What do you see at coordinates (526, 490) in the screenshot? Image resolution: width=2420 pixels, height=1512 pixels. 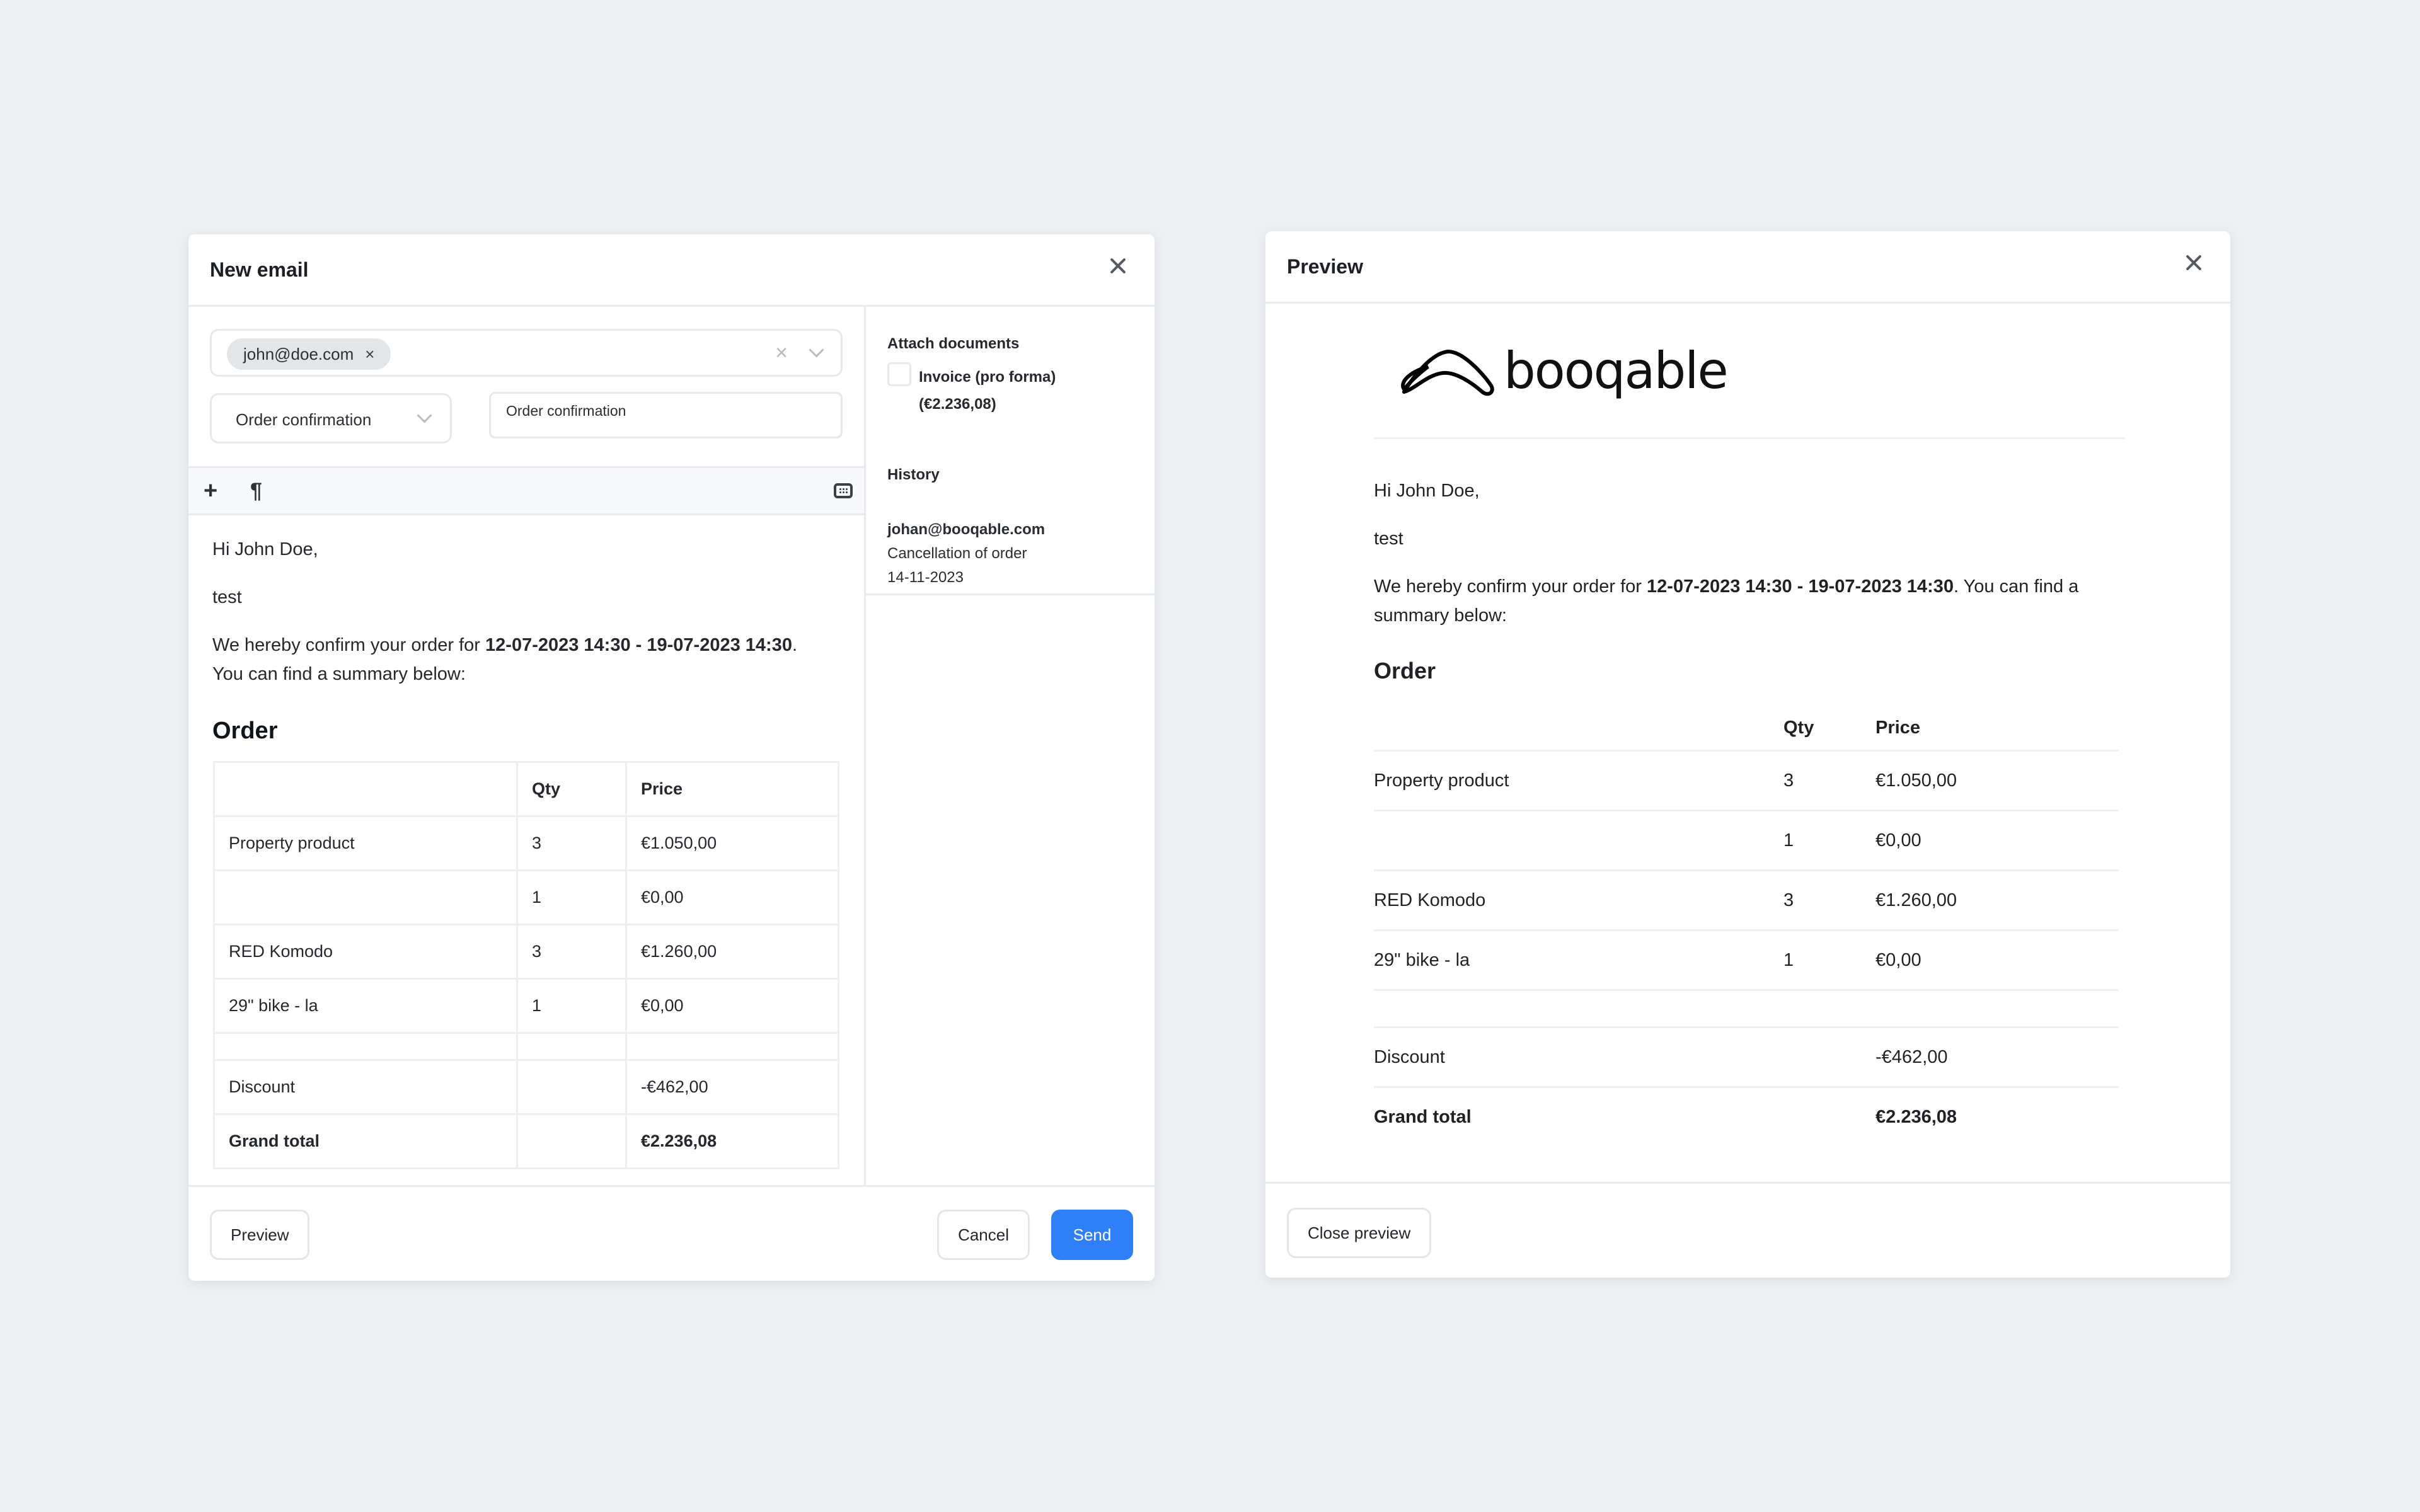 I see `editor-toolbar: + ¶` at bounding box center [526, 490].